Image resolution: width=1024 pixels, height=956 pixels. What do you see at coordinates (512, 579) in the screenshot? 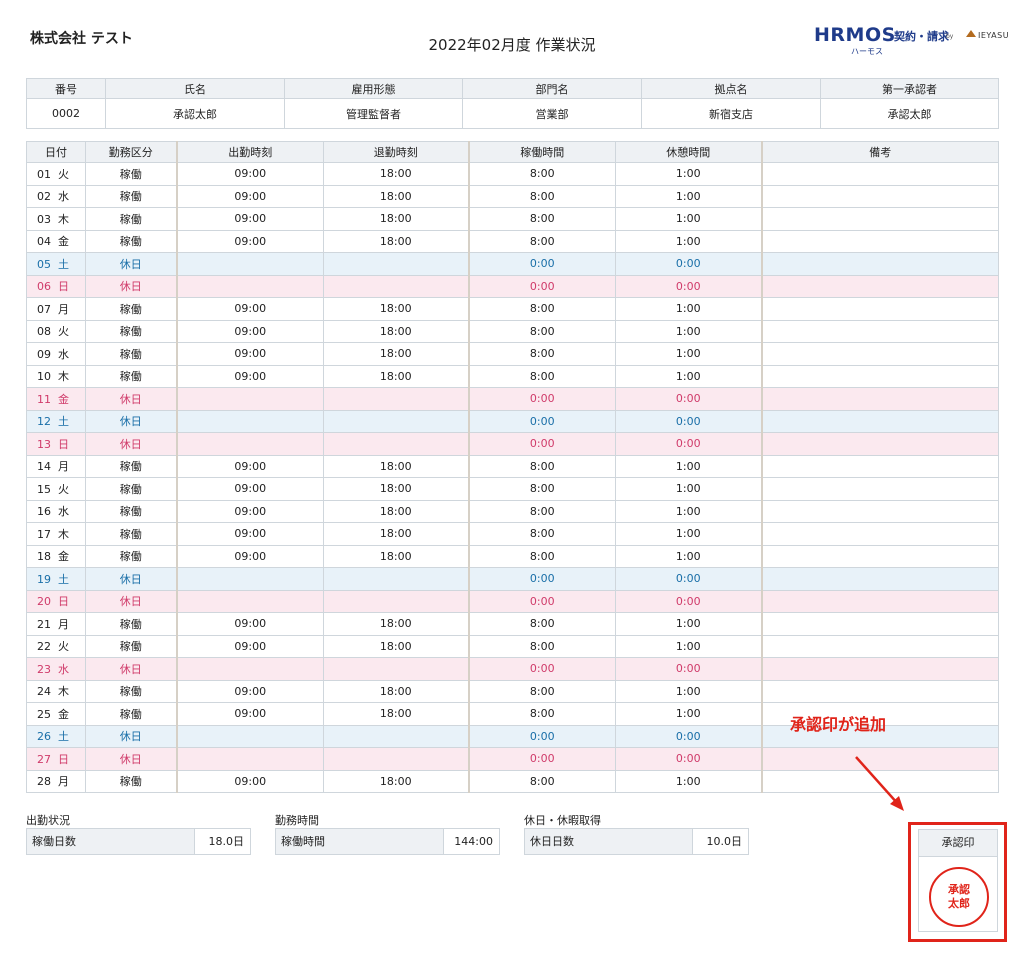
I see `table-row: 19 土休日 0:00 0:00` at bounding box center [512, 579].